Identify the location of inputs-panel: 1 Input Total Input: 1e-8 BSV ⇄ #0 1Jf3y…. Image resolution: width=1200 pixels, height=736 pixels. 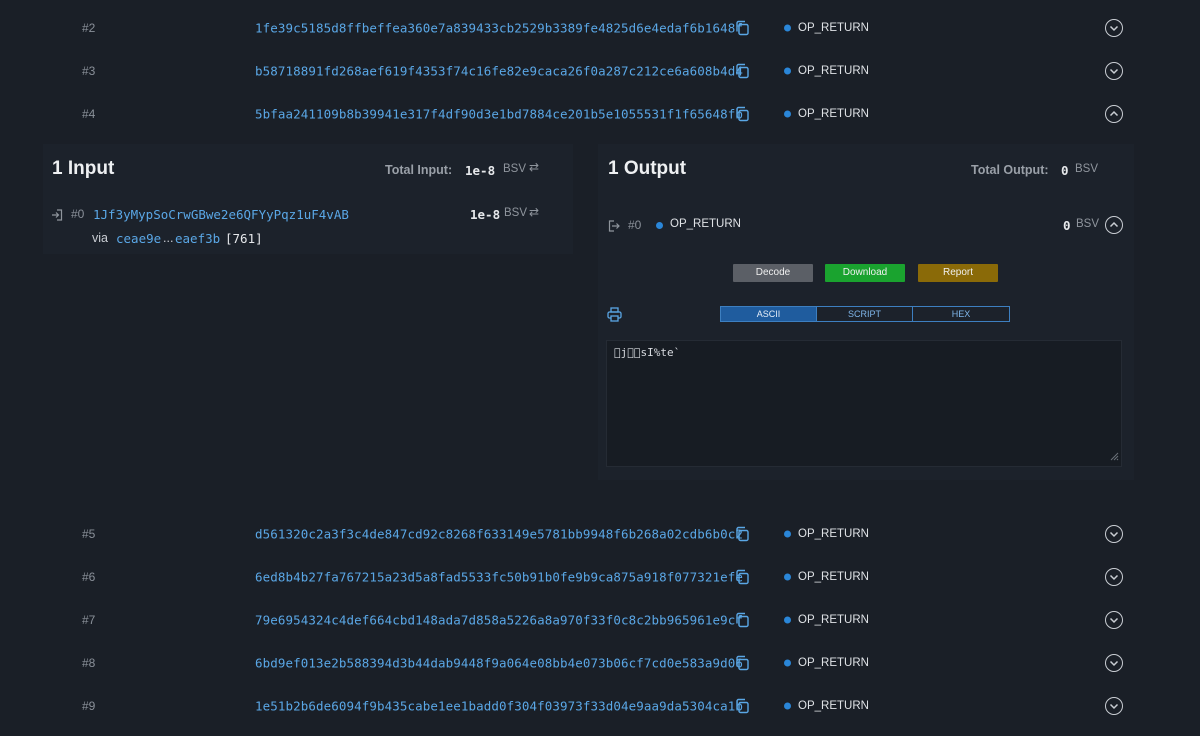
(308, 199).